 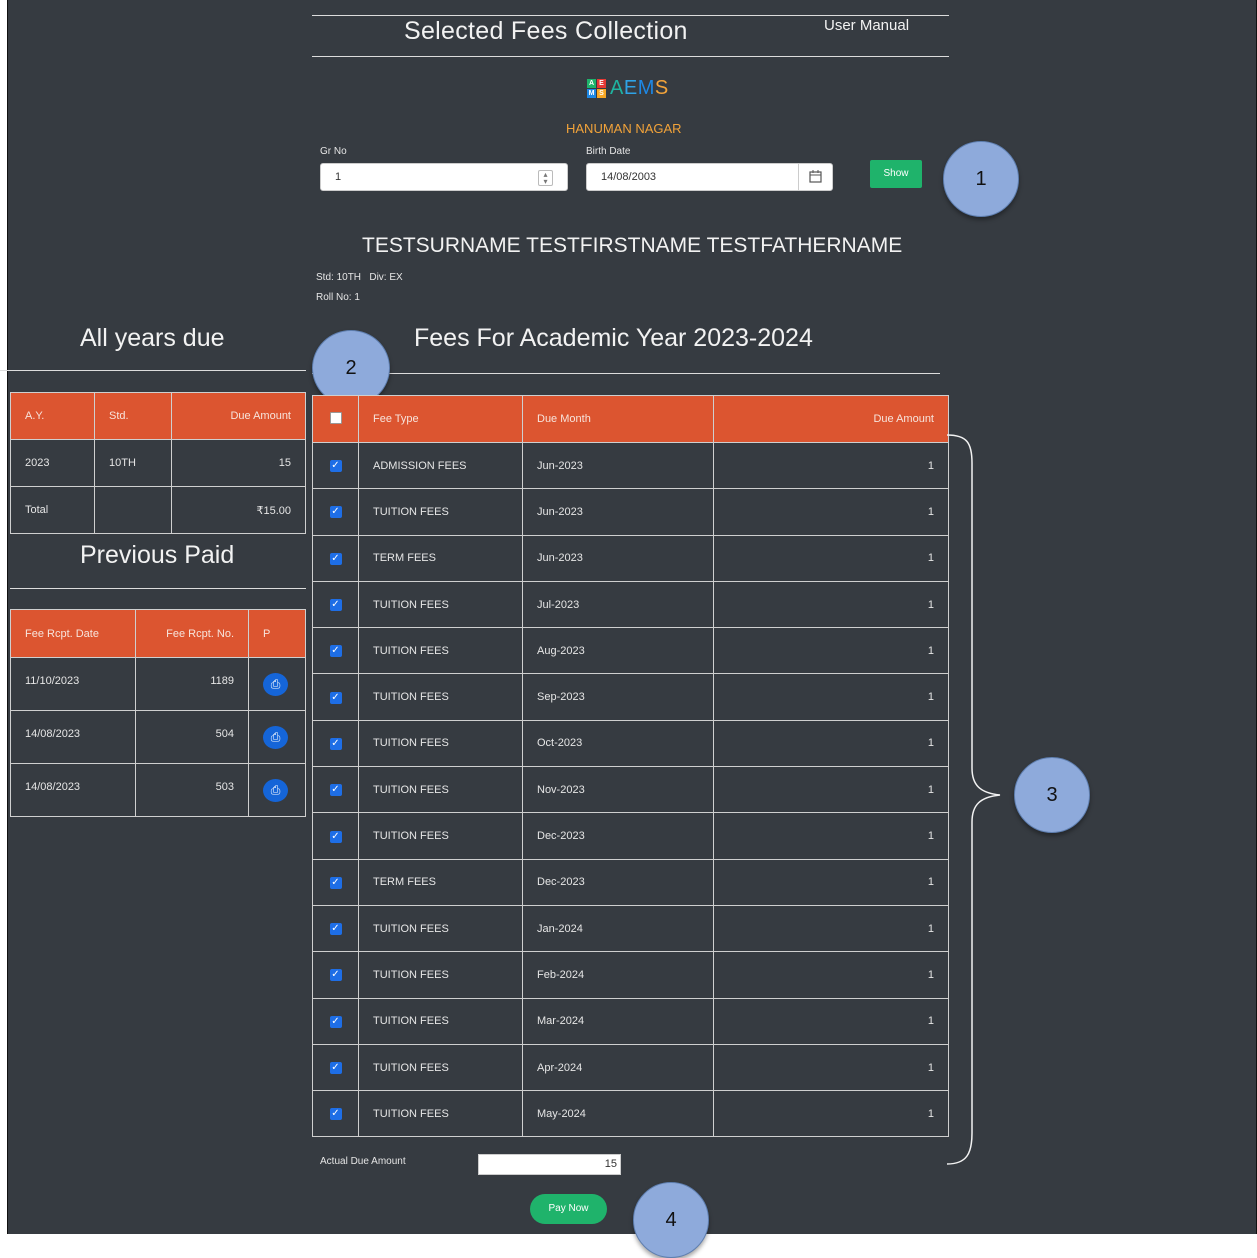 What do you see at coordinates (133, 510) in the screenshot?
I see `total-empty` at bounding box center [133, 510].